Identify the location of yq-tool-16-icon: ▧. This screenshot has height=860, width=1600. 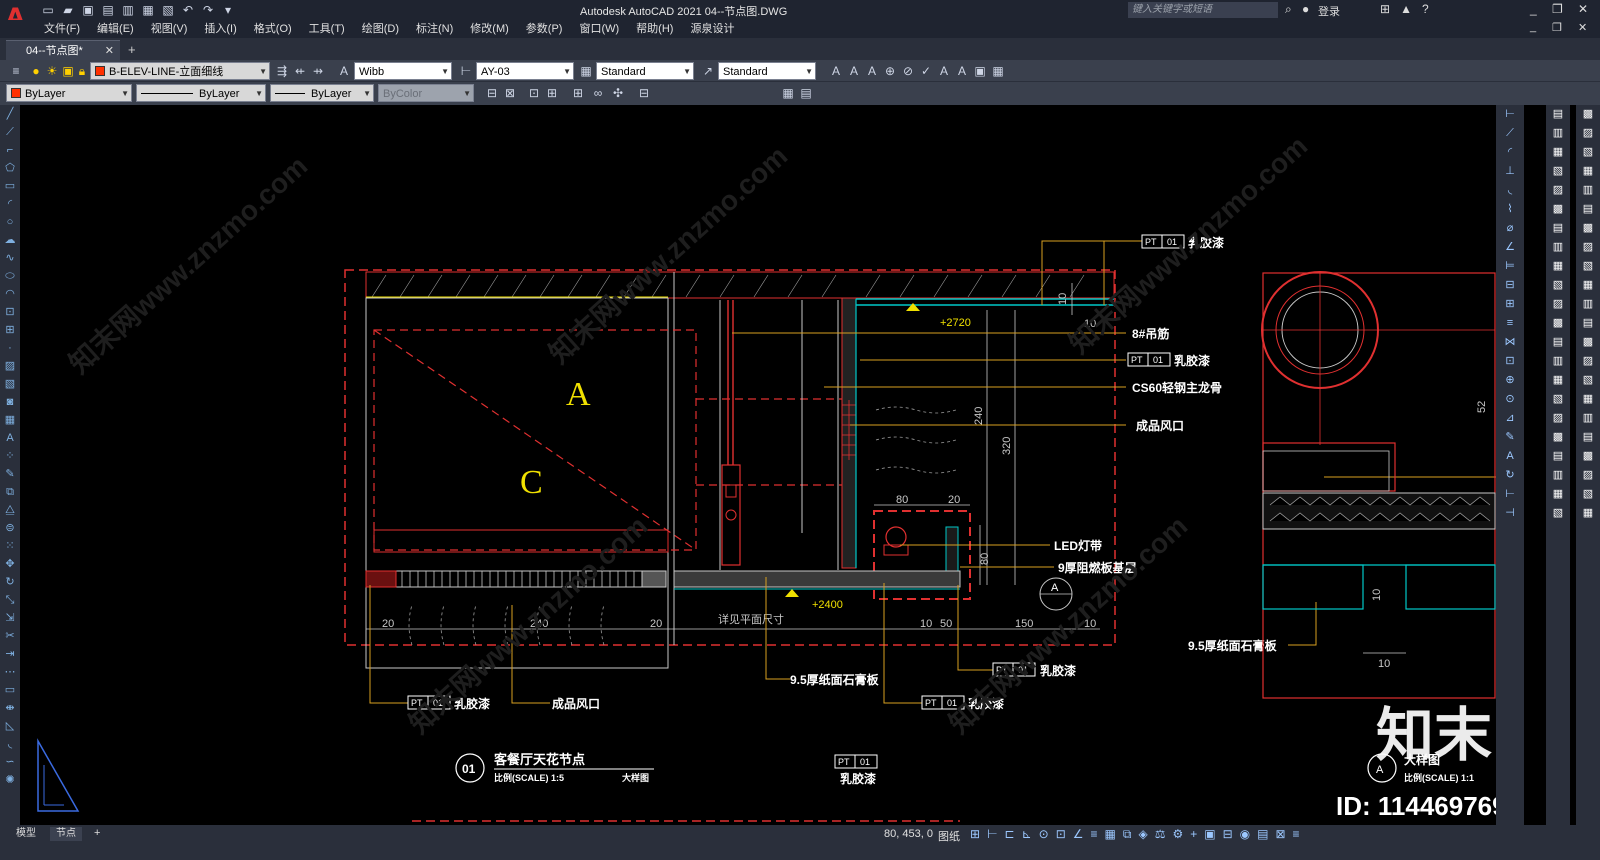
(1558, 399).